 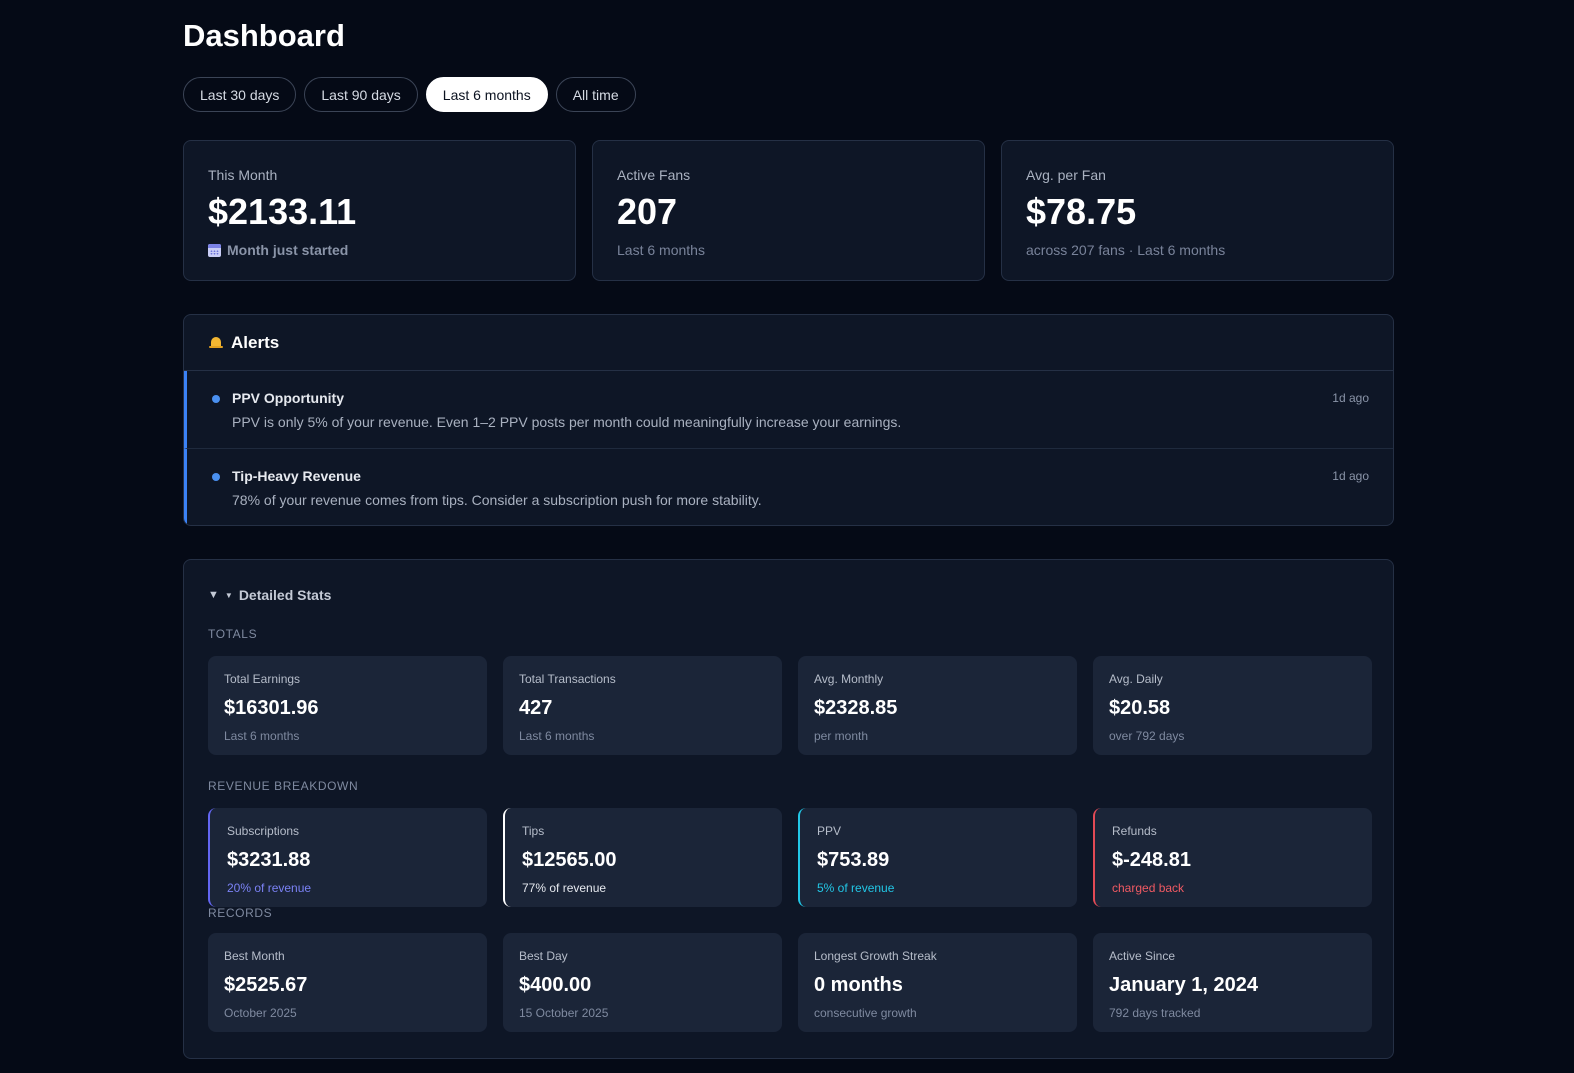 What do you see at coordinates (788, 595) in the screenshot?
I see `detailed-stats-toggle: ▼ ▼ Detailed Stats` at bounding box center [788, 595].